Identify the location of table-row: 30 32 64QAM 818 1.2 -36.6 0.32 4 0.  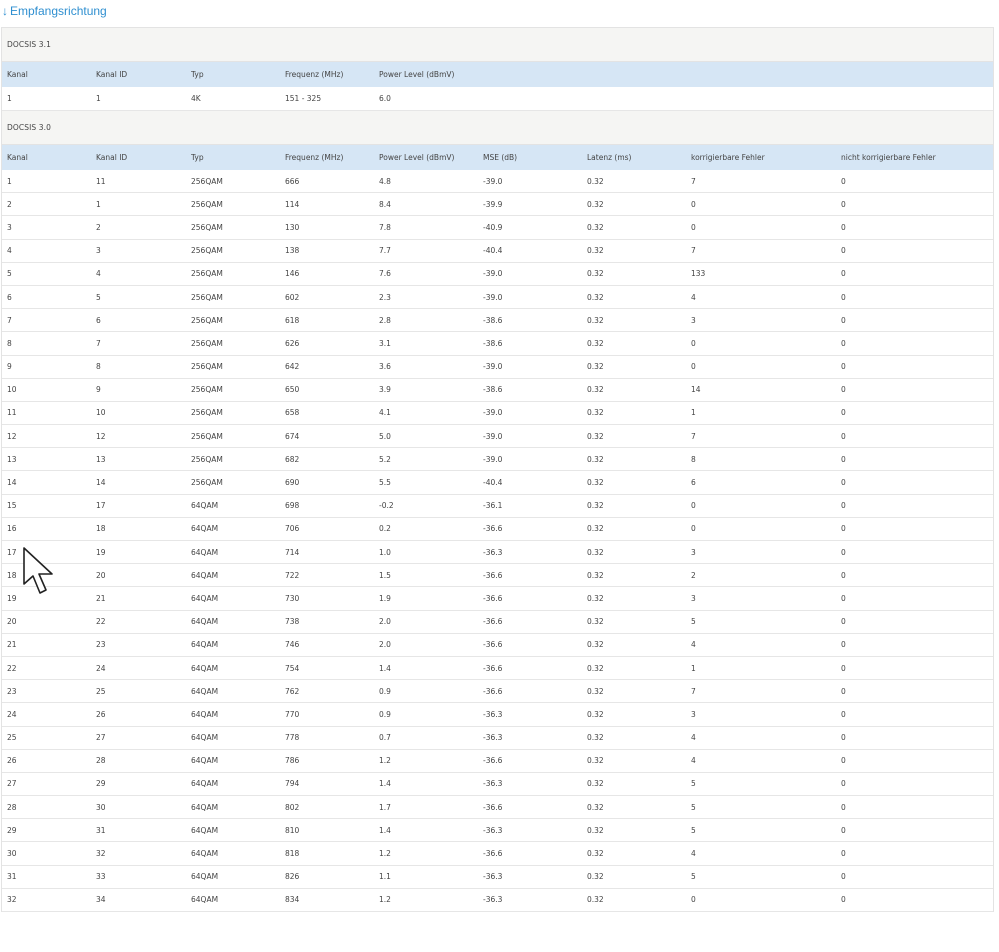
(497, 854).